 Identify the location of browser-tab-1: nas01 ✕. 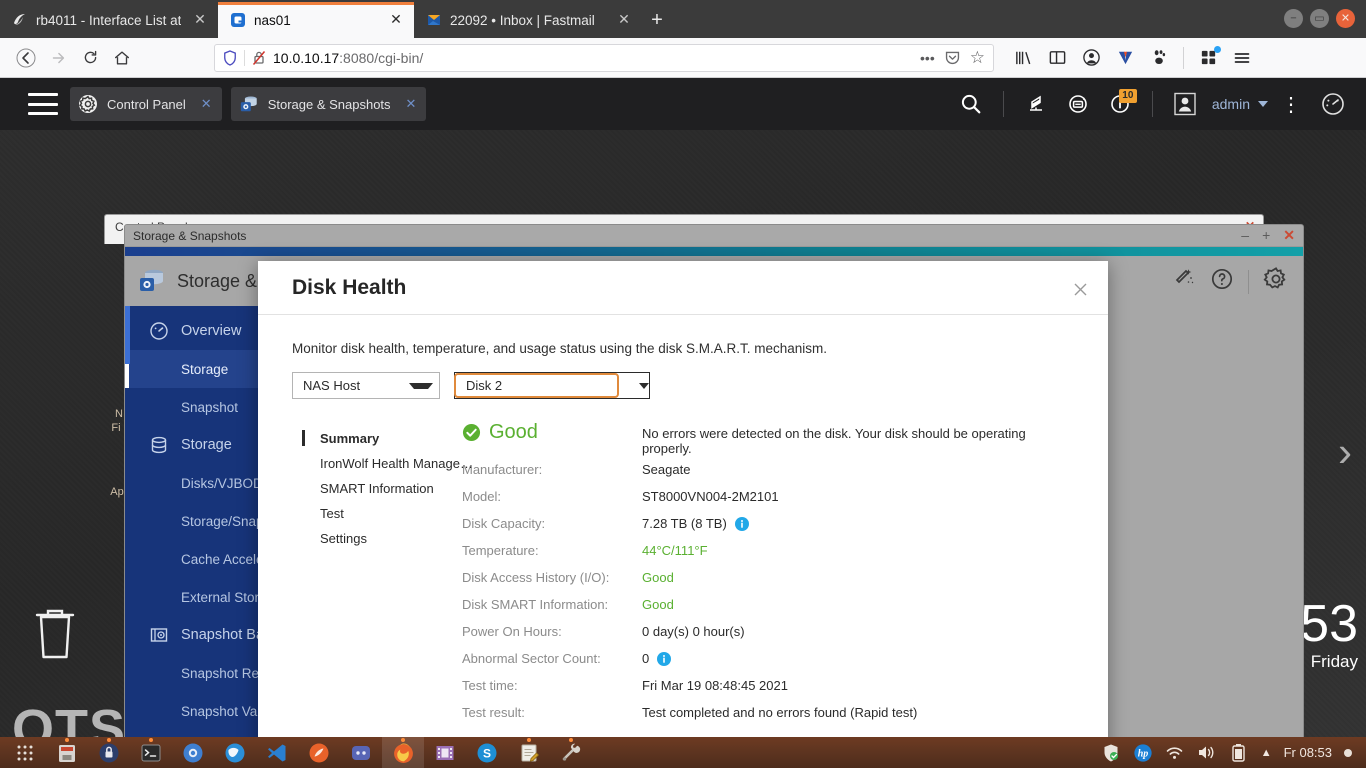
(316, 20).